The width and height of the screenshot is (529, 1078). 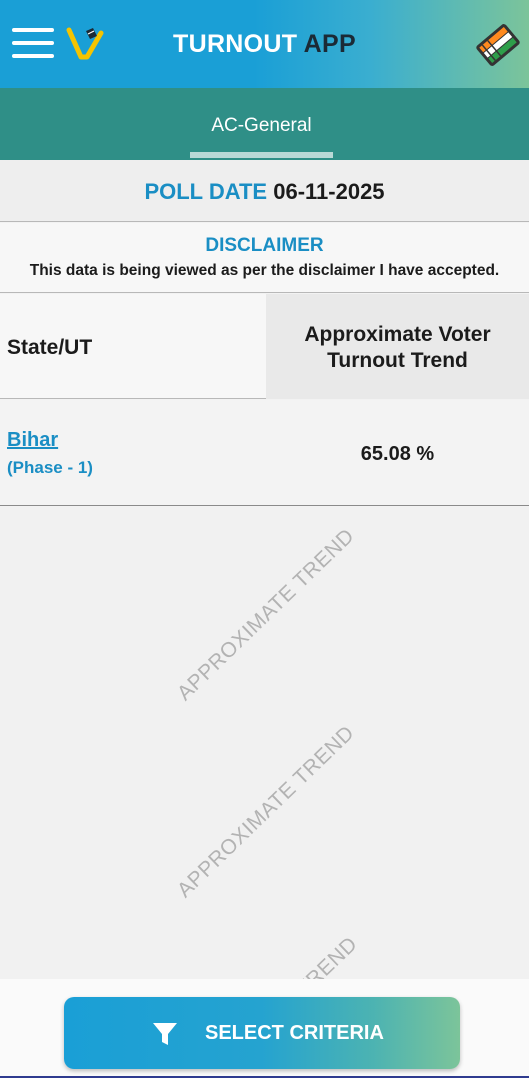 I want to click on tab-ac-general: AC-General, so click(x=261, y=124).